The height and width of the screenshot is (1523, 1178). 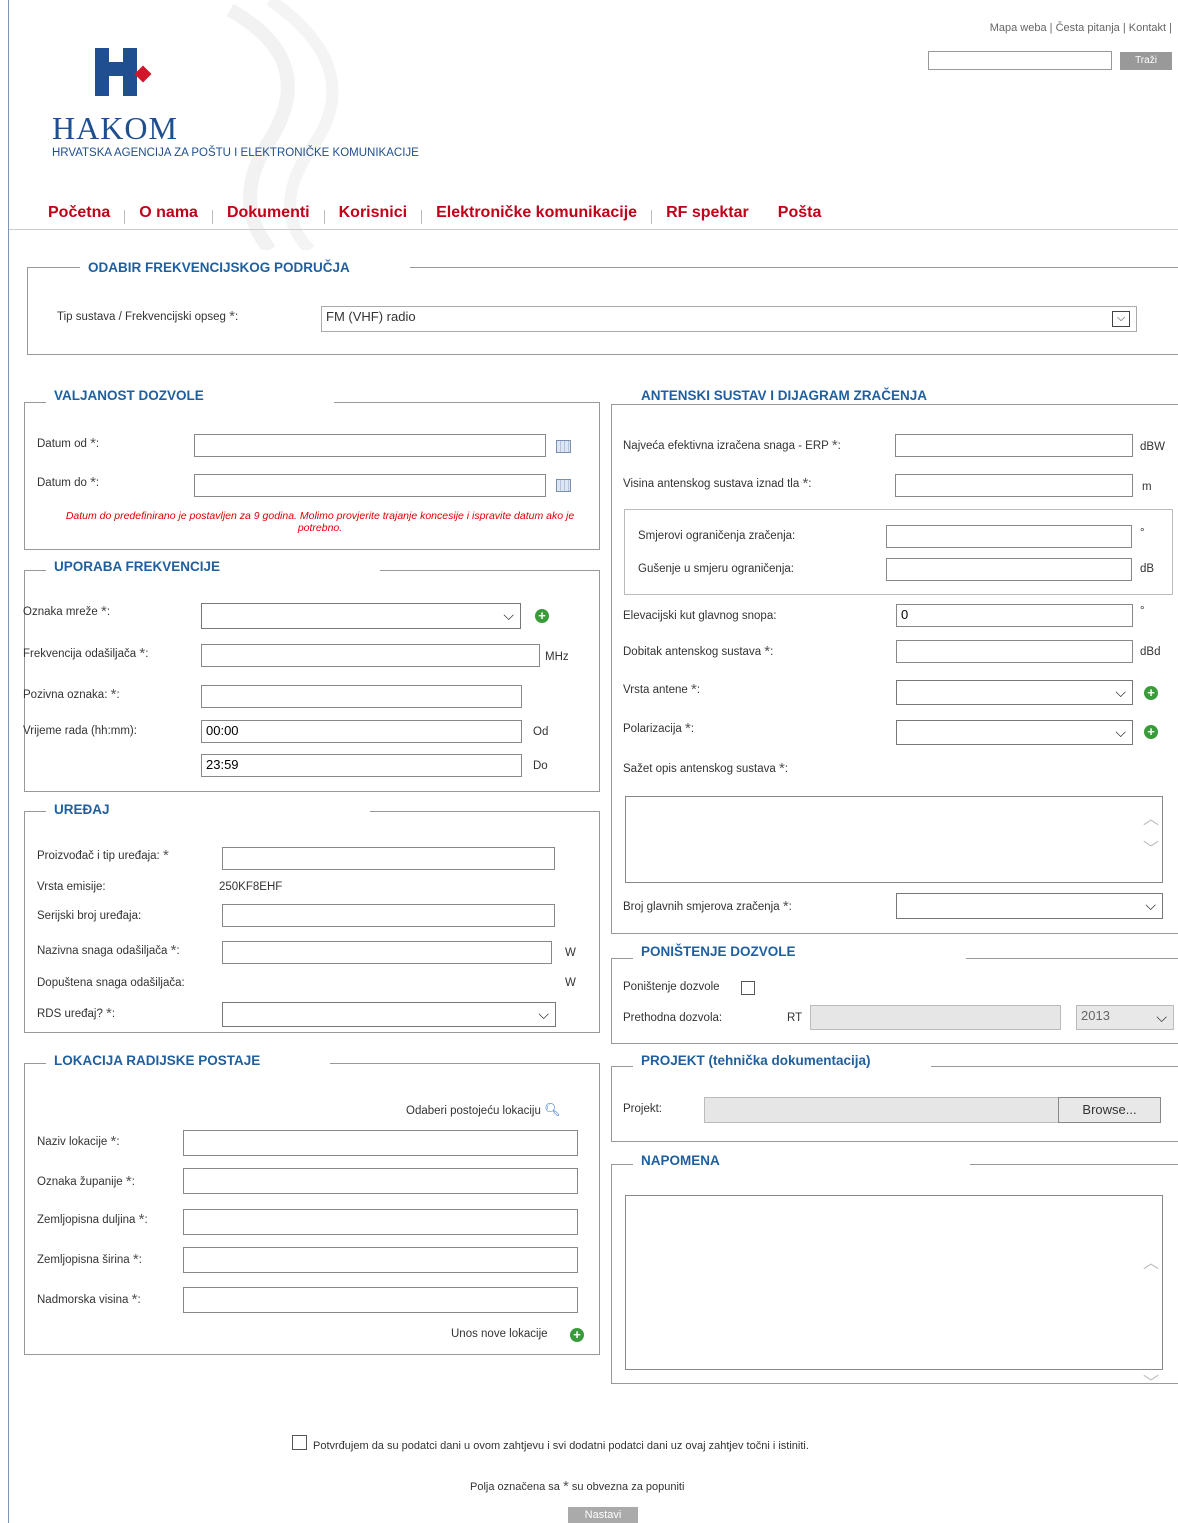 I want to click on unit-m: m, so click(x=1147, y=487).